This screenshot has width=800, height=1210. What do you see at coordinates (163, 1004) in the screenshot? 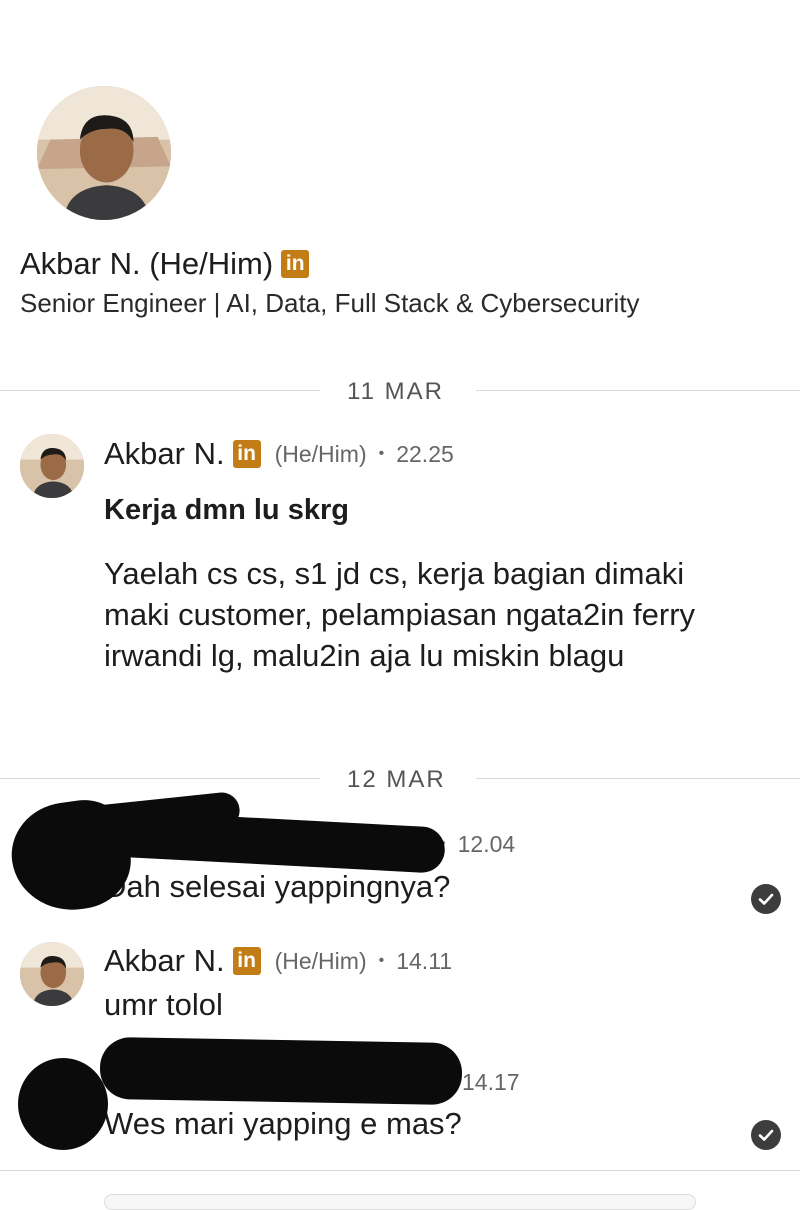
I see `message-text: umr tolol` at bounding box center [163, 1004].